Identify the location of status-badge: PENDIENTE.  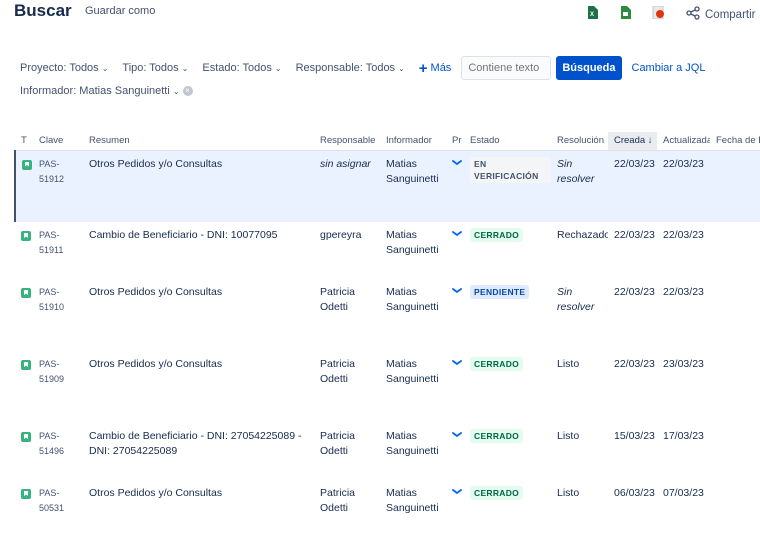
(500, 292).